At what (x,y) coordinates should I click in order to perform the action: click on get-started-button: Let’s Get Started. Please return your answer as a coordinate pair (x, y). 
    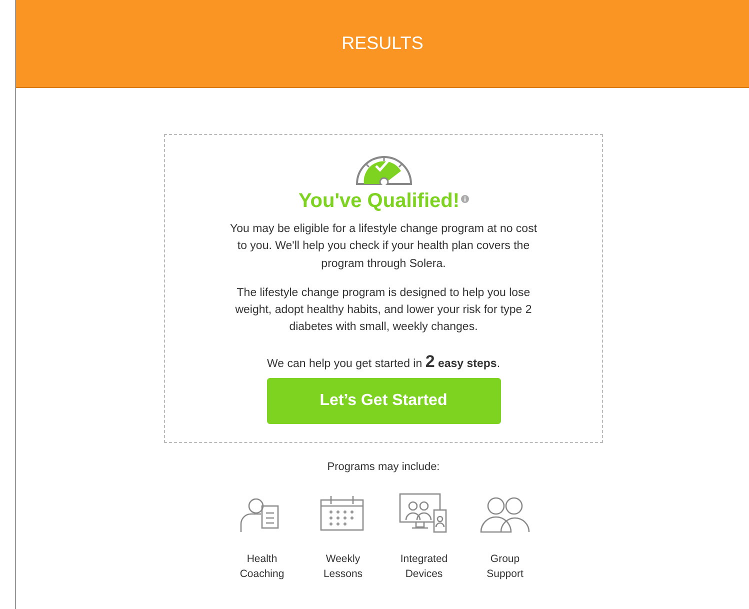
    Looking at the image, I should click on (383, 401).